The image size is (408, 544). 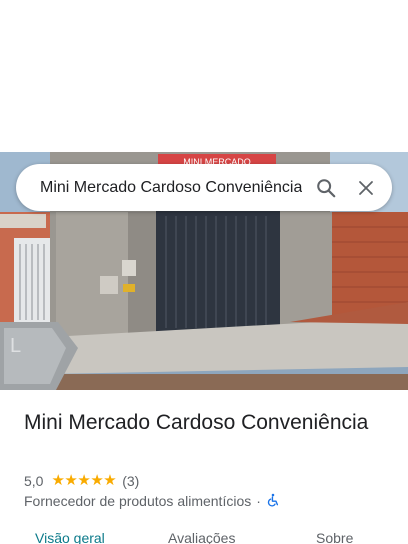 I want to click on rating-value: 5,0, so click(x=34, y=481).